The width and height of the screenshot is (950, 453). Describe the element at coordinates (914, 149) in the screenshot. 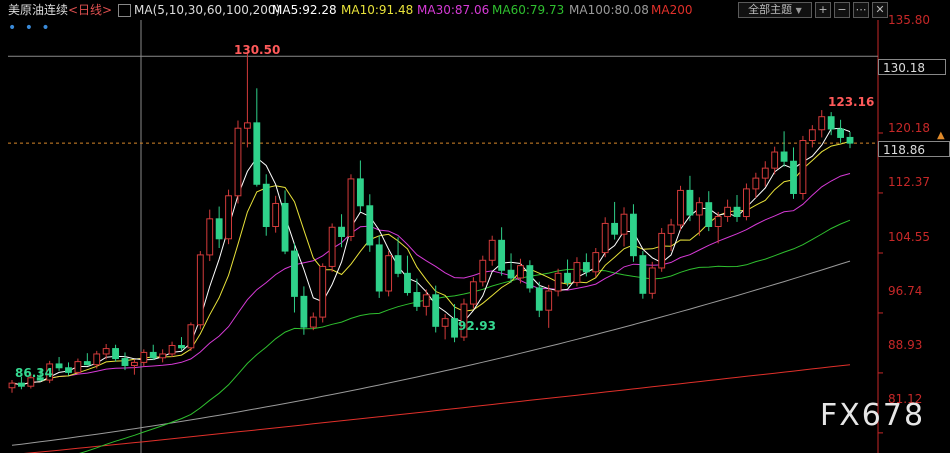

I see `current-price-box: 118.86` at that location.